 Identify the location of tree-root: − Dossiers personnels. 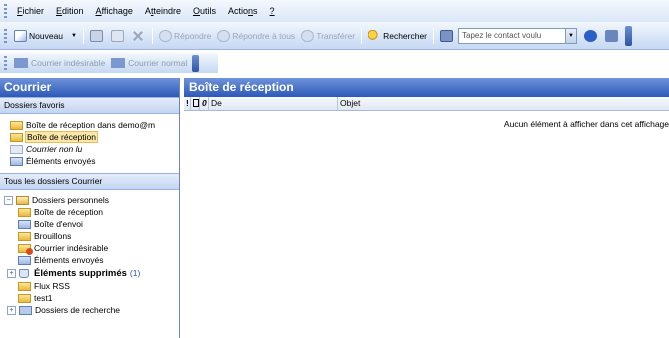
(91, 200).